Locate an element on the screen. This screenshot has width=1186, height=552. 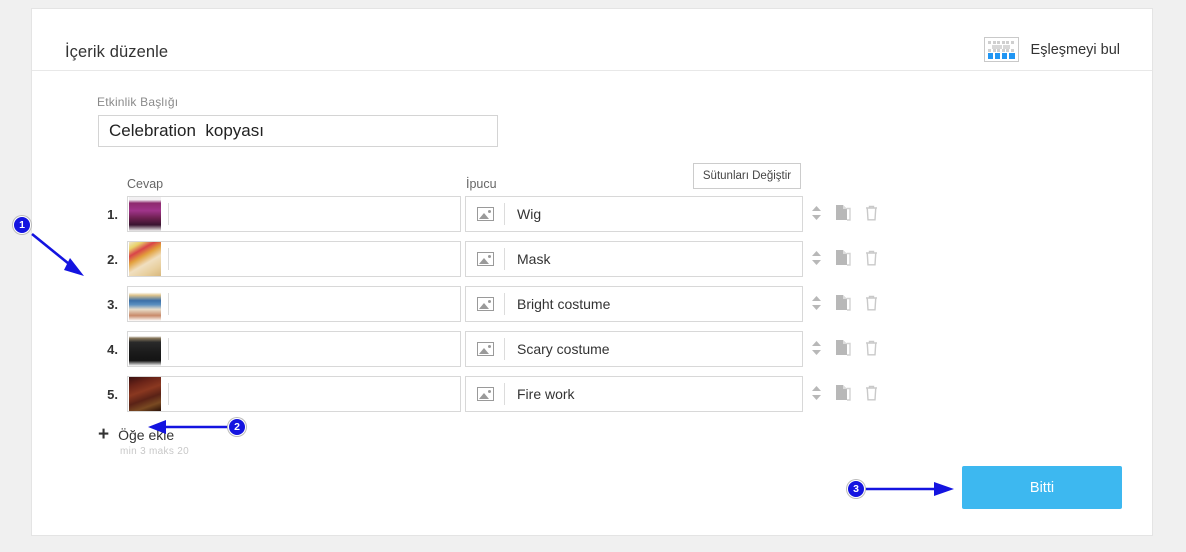
table-row: 4. Scary costume is located at coordinates (592, 352).